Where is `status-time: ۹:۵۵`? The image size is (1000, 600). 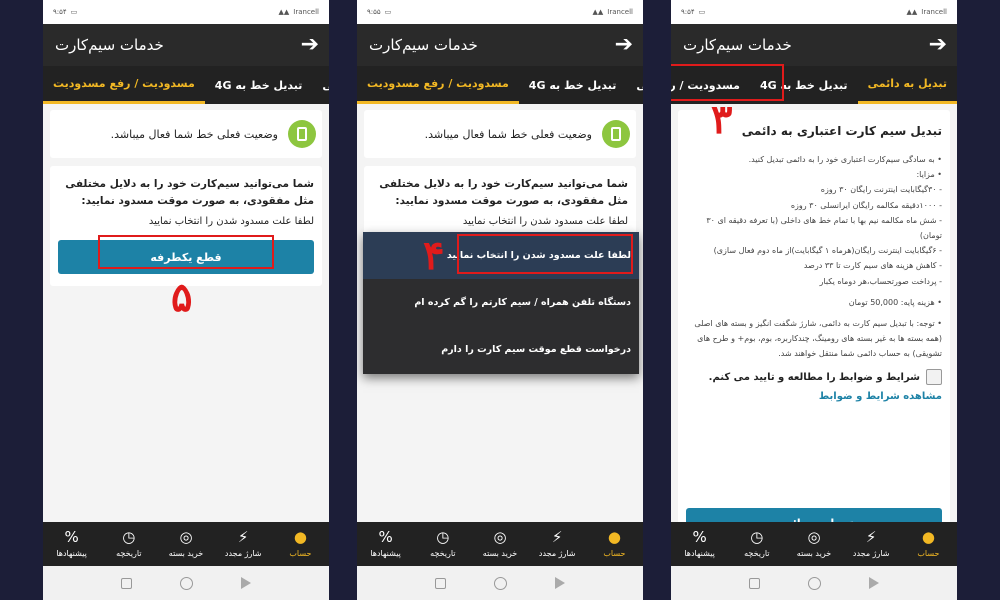
status-time: ۹:۵۵ is located at coordinates (374, 12).